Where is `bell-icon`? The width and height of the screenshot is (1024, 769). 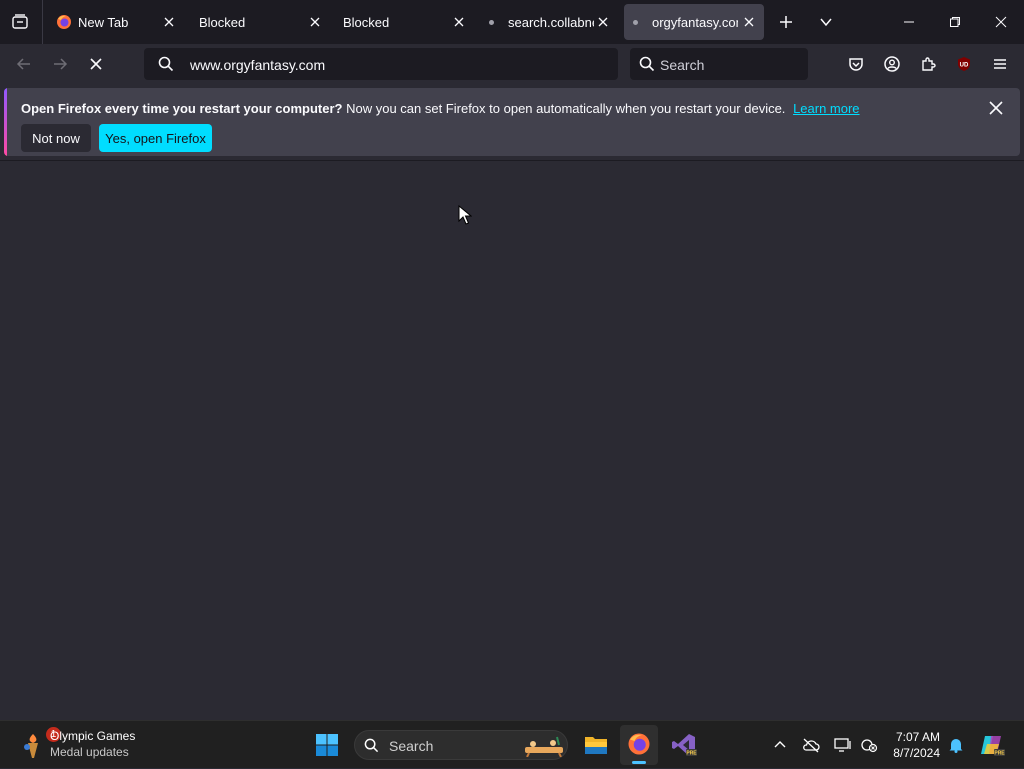
bell-icon is located at coordinates (956, 746).